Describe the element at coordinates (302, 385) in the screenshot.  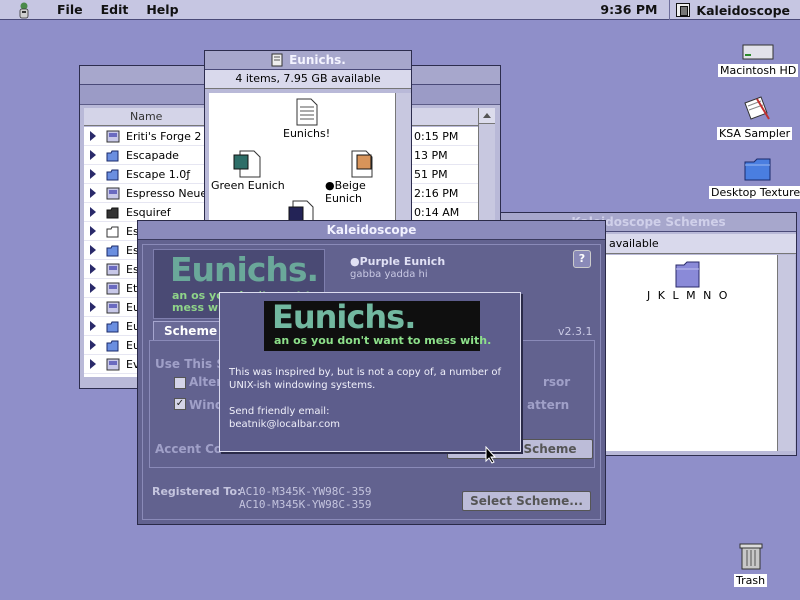
I see `about-text-line: UNIX-ish windowing systems.` at that location.